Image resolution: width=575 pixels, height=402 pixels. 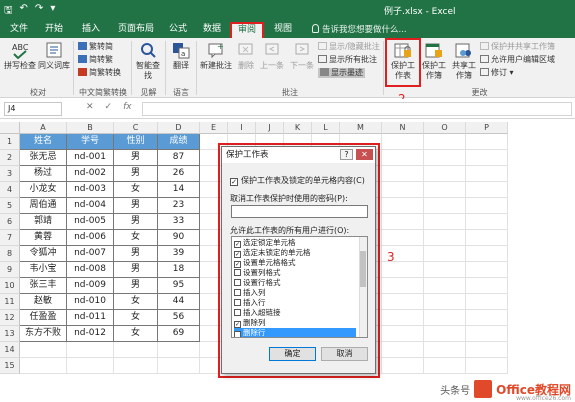 What do you see at coordinates (179, 190) in the screenshot?
I see `table-cell: 14` at bounding box center [179, 190].